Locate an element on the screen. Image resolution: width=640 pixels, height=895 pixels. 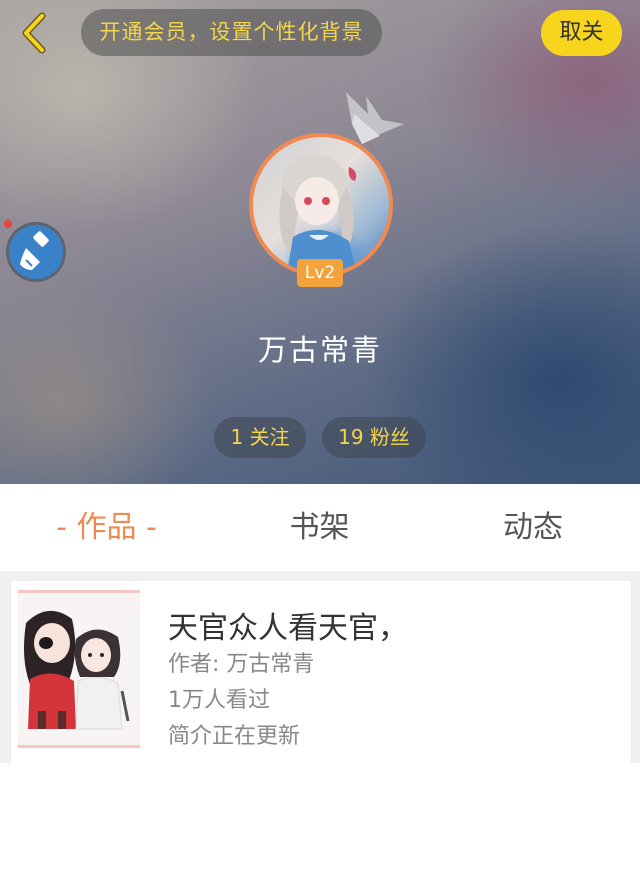
card-gutter-left is located at coordinates (5, 667).